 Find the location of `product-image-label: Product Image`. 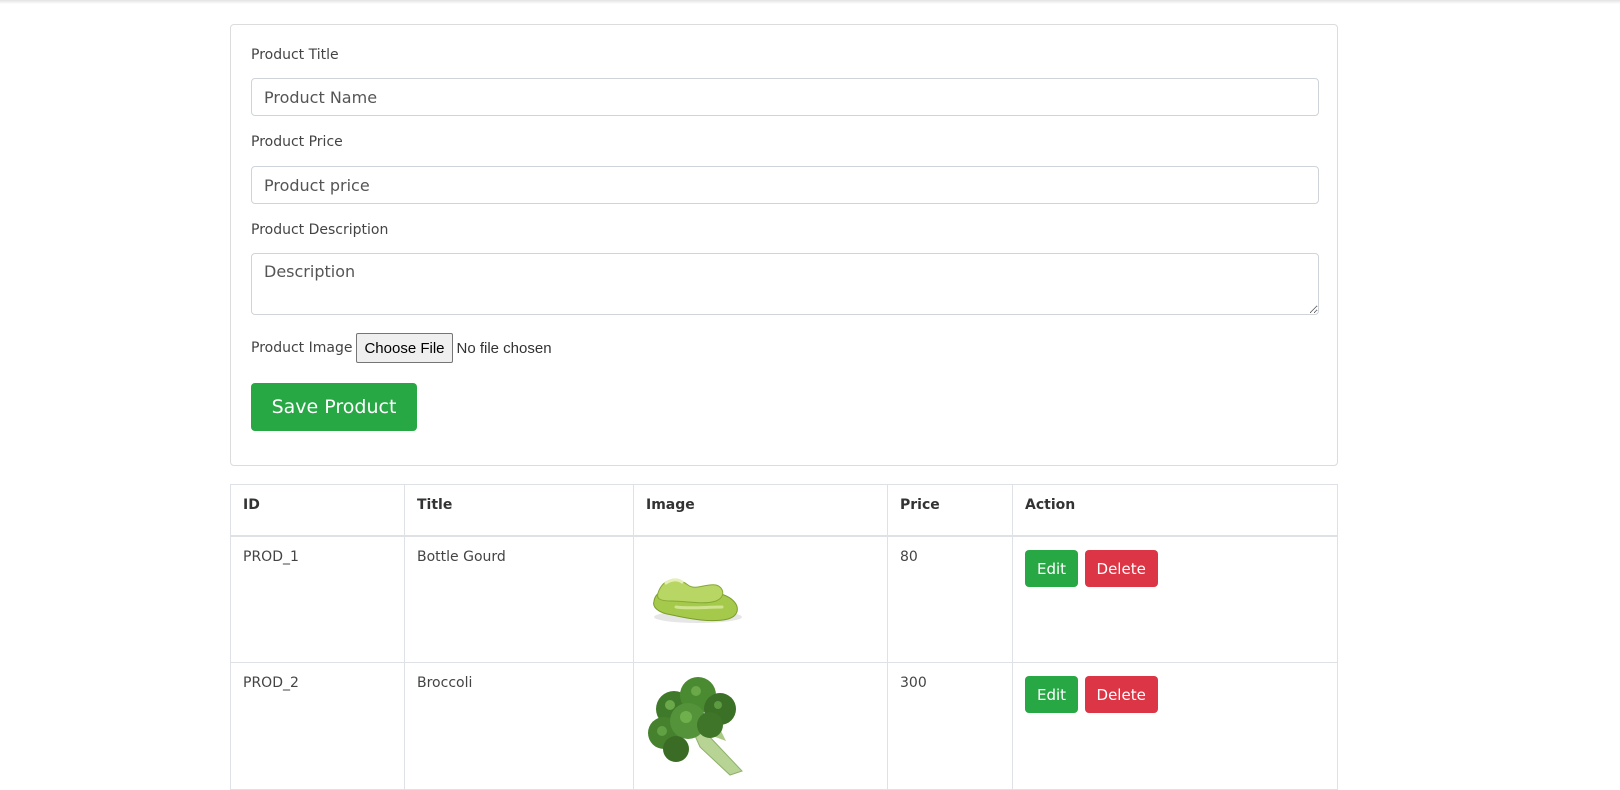

product-image-label: Product Image is located at coordinates (302, 348).